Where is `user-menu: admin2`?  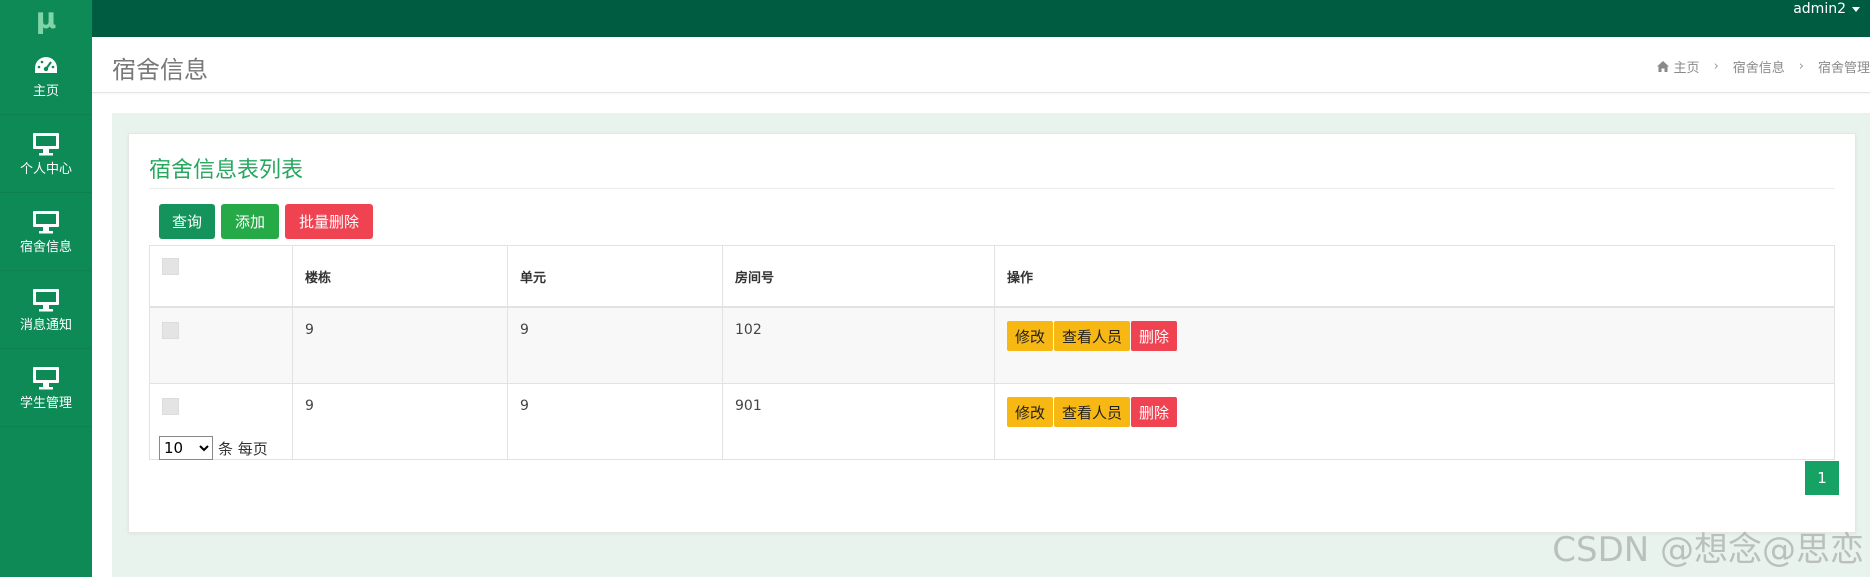
user-menu: admin2 is located at coordinates (1826, 9).